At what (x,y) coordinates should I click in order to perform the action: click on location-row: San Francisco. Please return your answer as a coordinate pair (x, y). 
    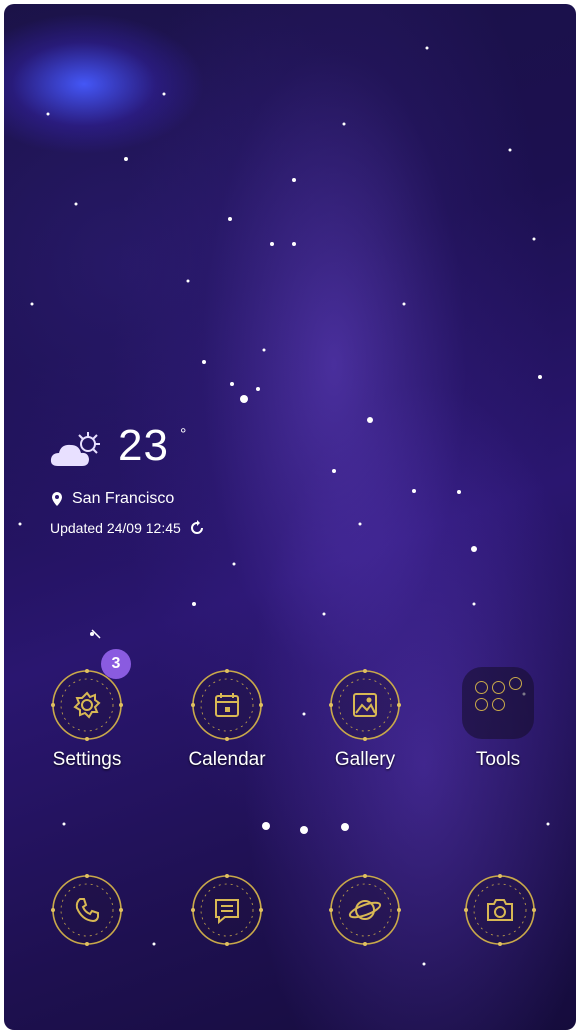
    Looking at the image, I should click on (113, 499).